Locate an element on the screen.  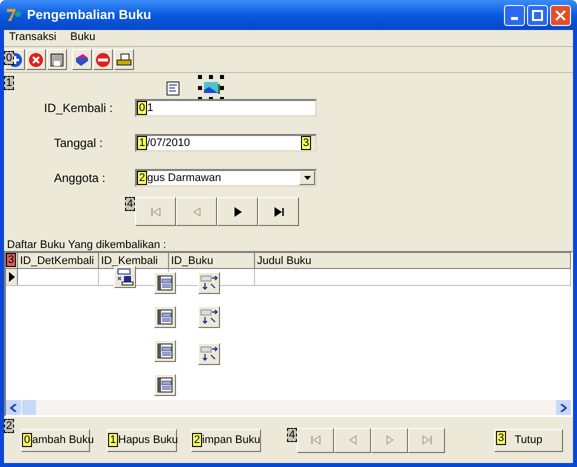
books-icon is located at coordinates (82, 60).